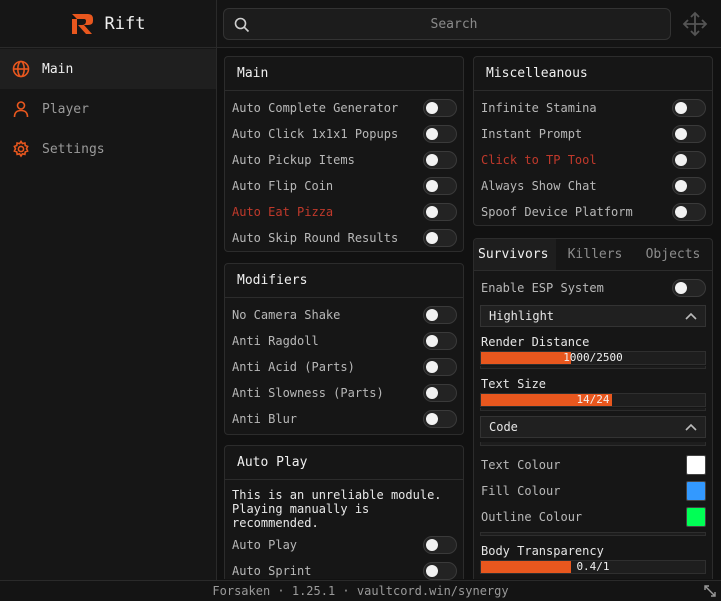  Describe the element at coordinates (695, 24) in the screenshot. I see `move-icon` at that location.